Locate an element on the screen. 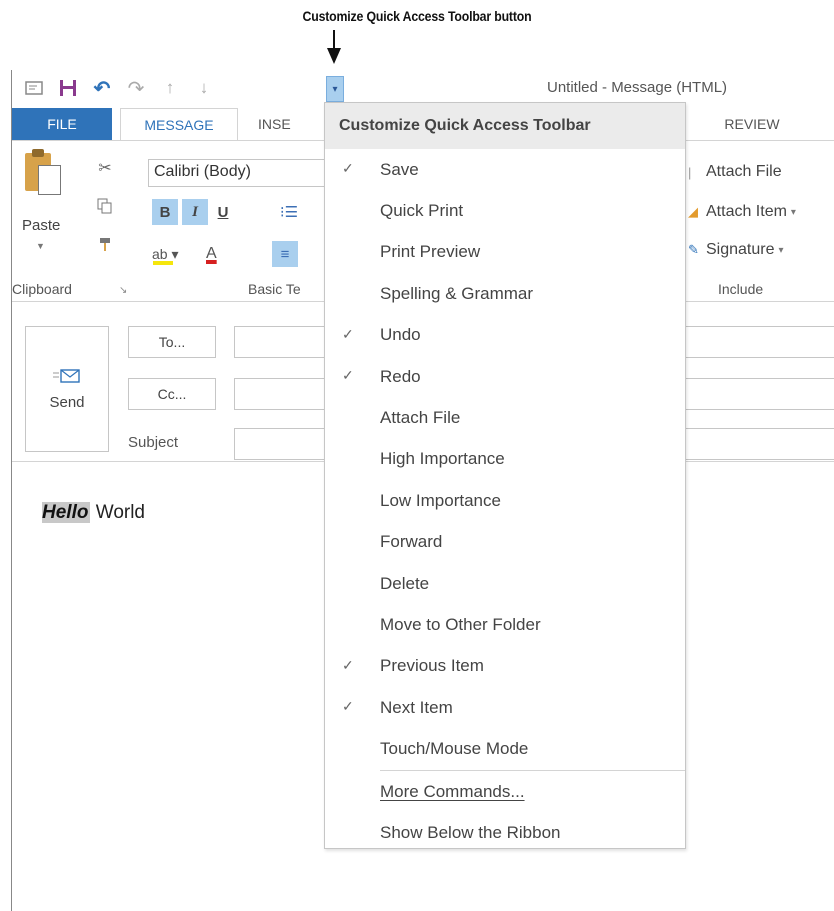  menu-item-label: Previous Item is located at coordinates (432, 666).